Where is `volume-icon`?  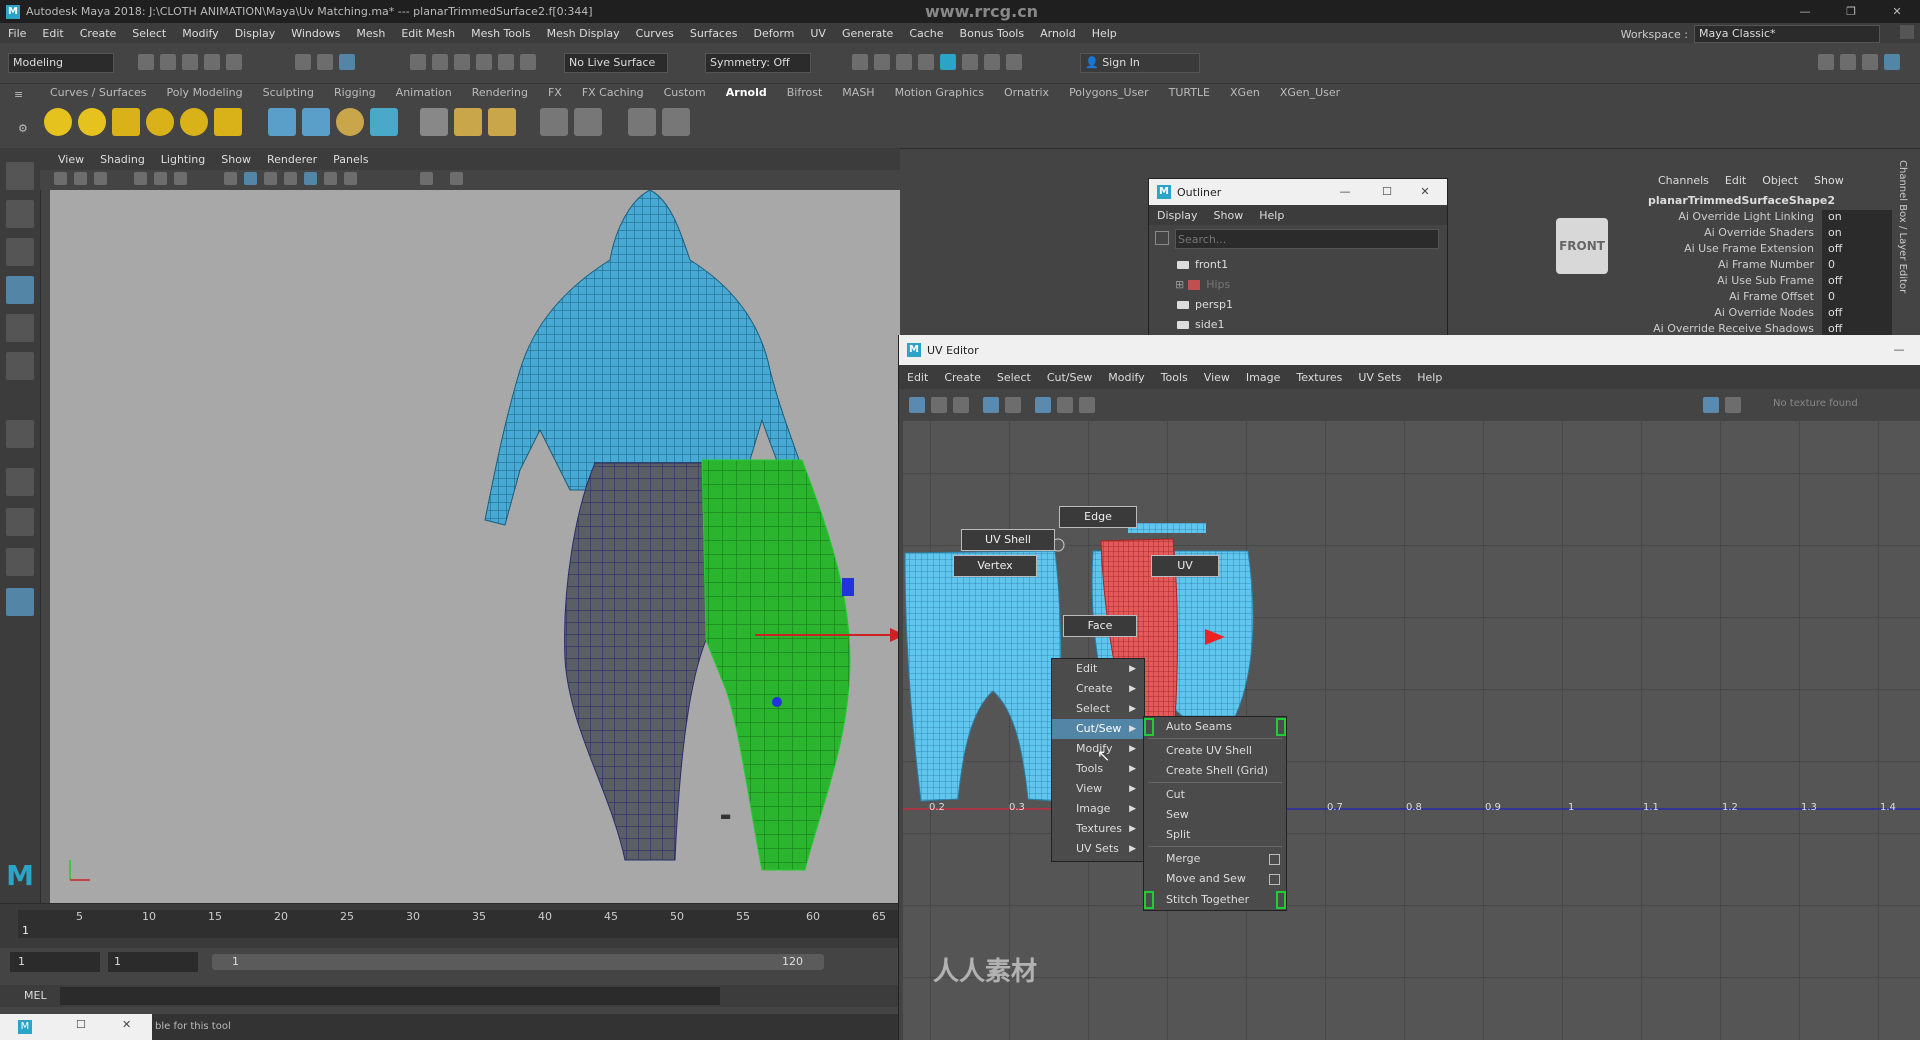
volume-icon is located at coordinates (316, 122).